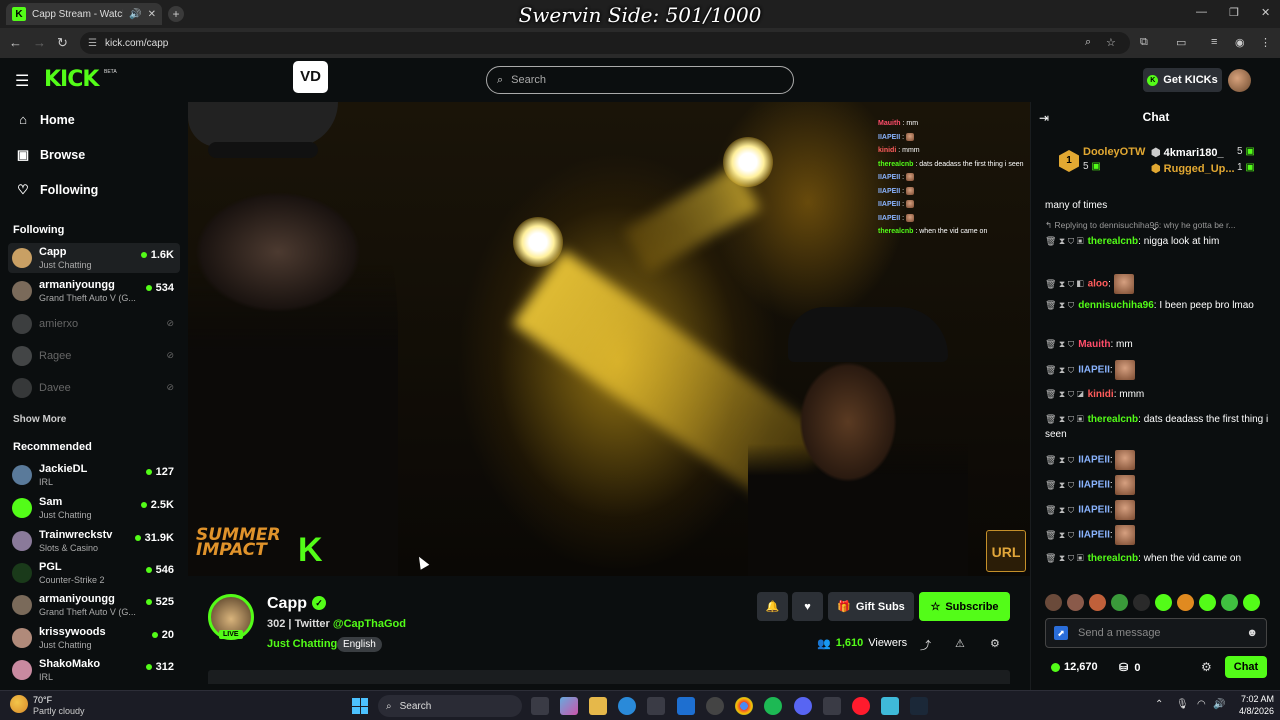  Describe the element at coordinates (287, 604) in the screenshot. I see `streamer-name: Capp` at that location.